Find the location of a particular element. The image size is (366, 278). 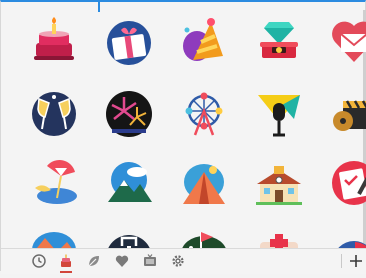

tab-nature is located at coordinates (94, 261).